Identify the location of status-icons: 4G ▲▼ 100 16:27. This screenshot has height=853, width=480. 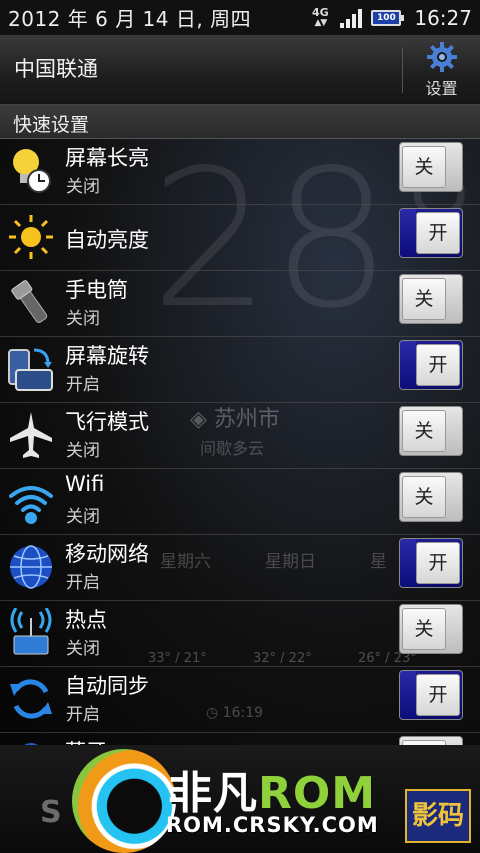
(390, 18).